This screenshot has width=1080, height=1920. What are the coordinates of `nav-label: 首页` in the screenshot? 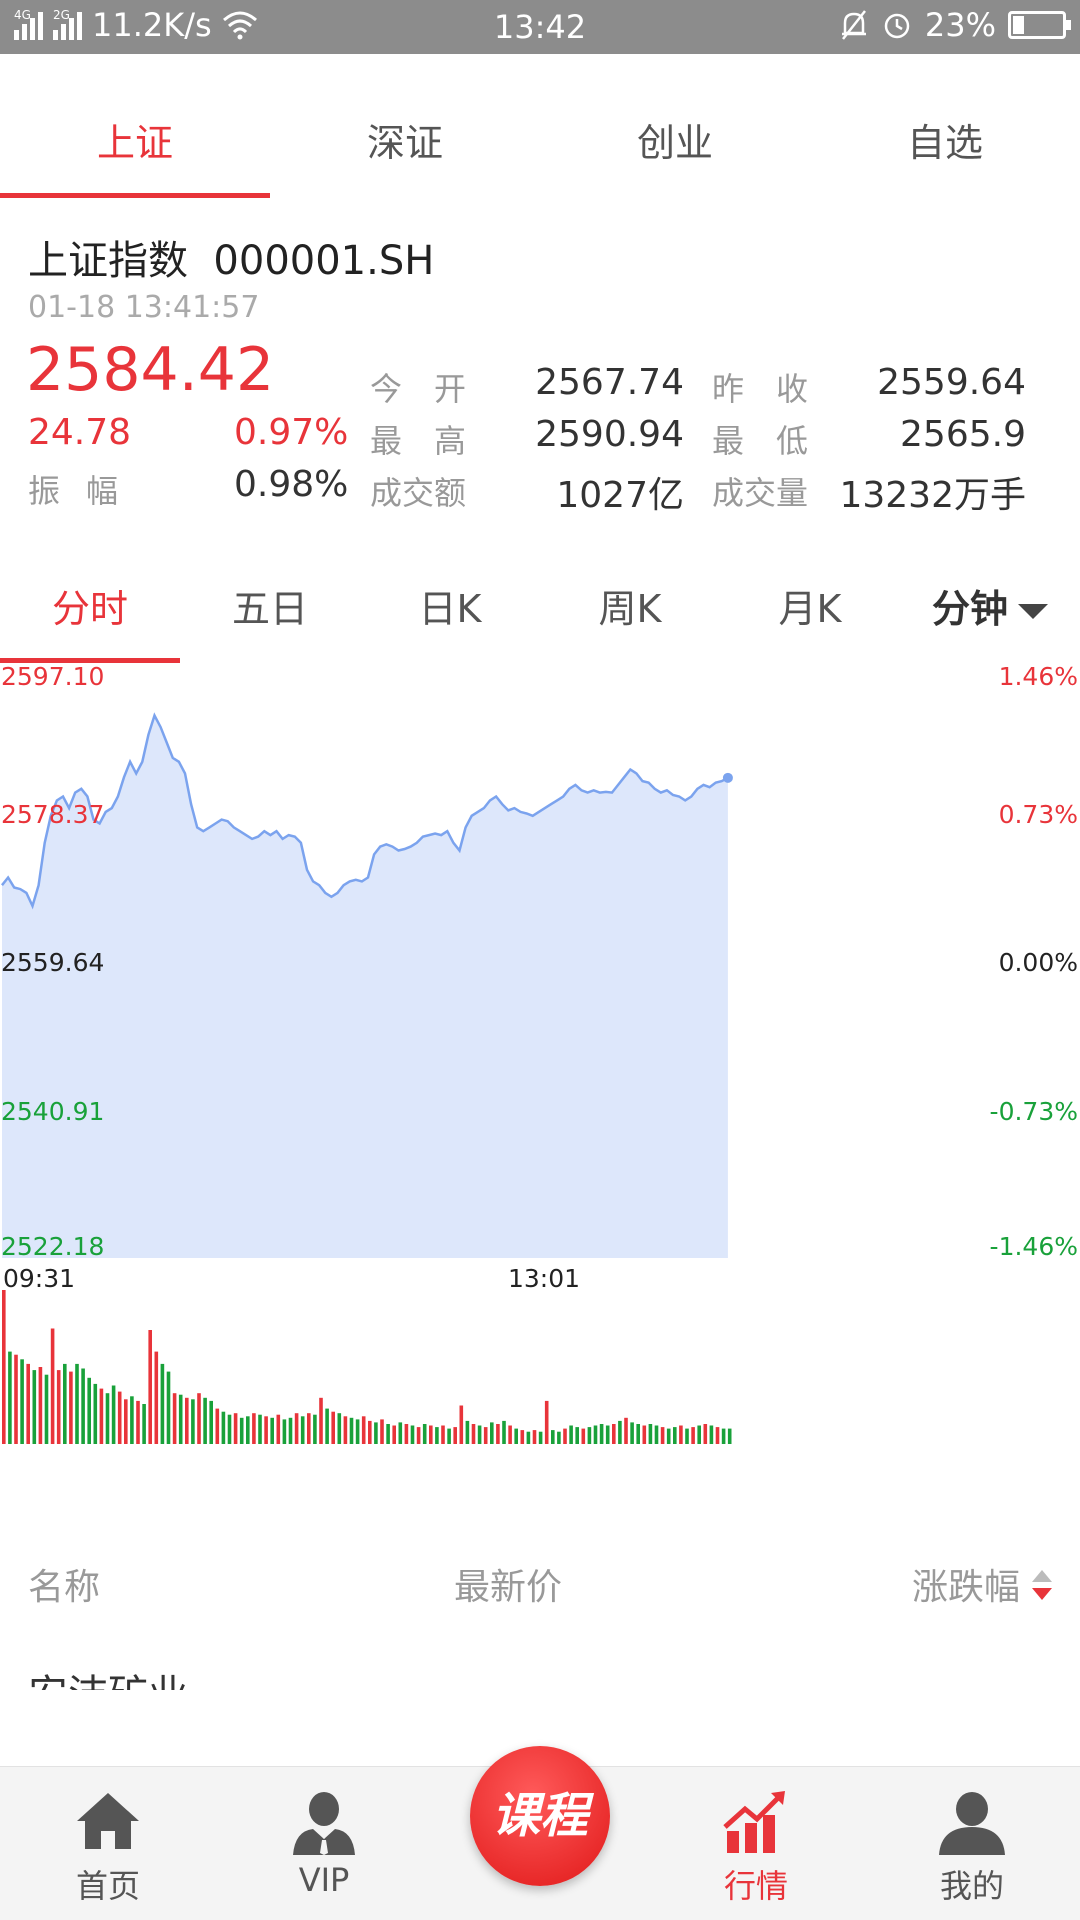 It's located at (107, 1886).